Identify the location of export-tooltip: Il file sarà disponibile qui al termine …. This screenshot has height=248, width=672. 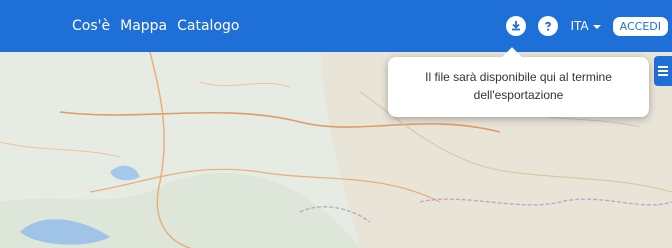
(518, 87).